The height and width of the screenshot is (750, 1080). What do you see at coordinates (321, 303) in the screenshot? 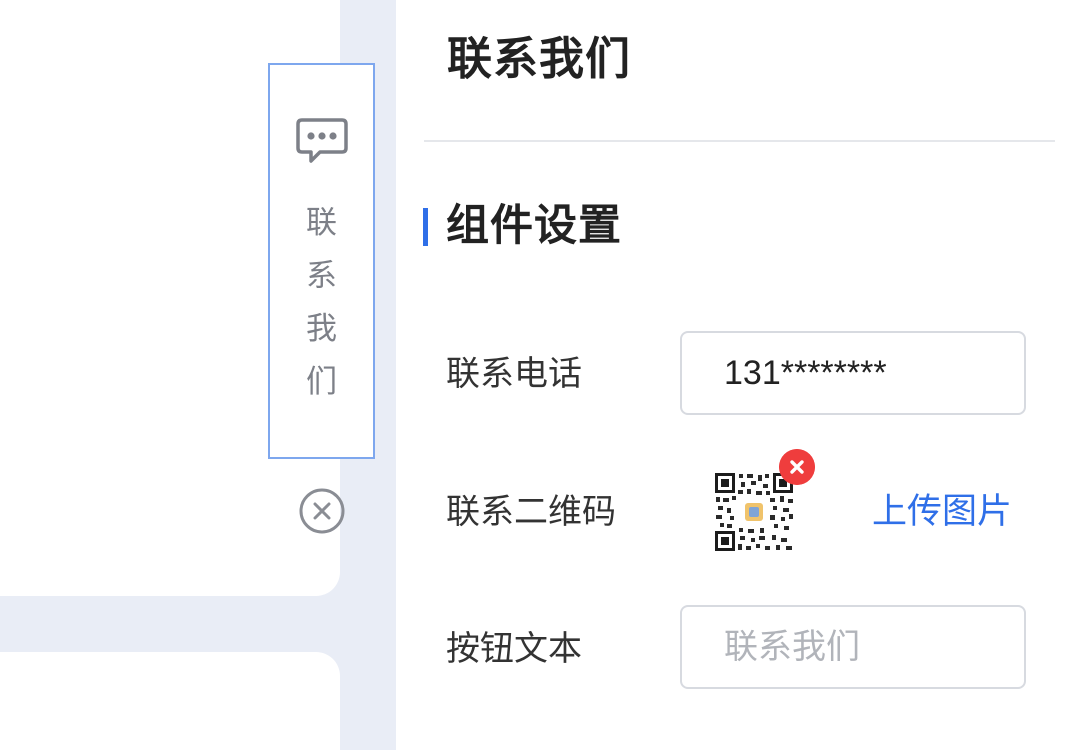
I see `widget-vertical-label: 联 系 我 们` at bounding box center [321, 303].